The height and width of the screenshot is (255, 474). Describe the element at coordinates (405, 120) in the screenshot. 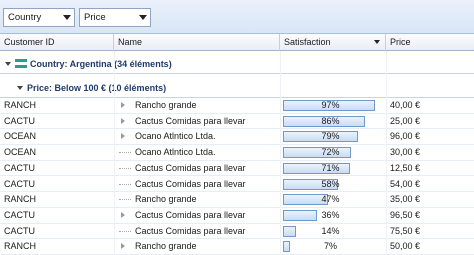

I see `price-cell: 25,00 €` at that location.